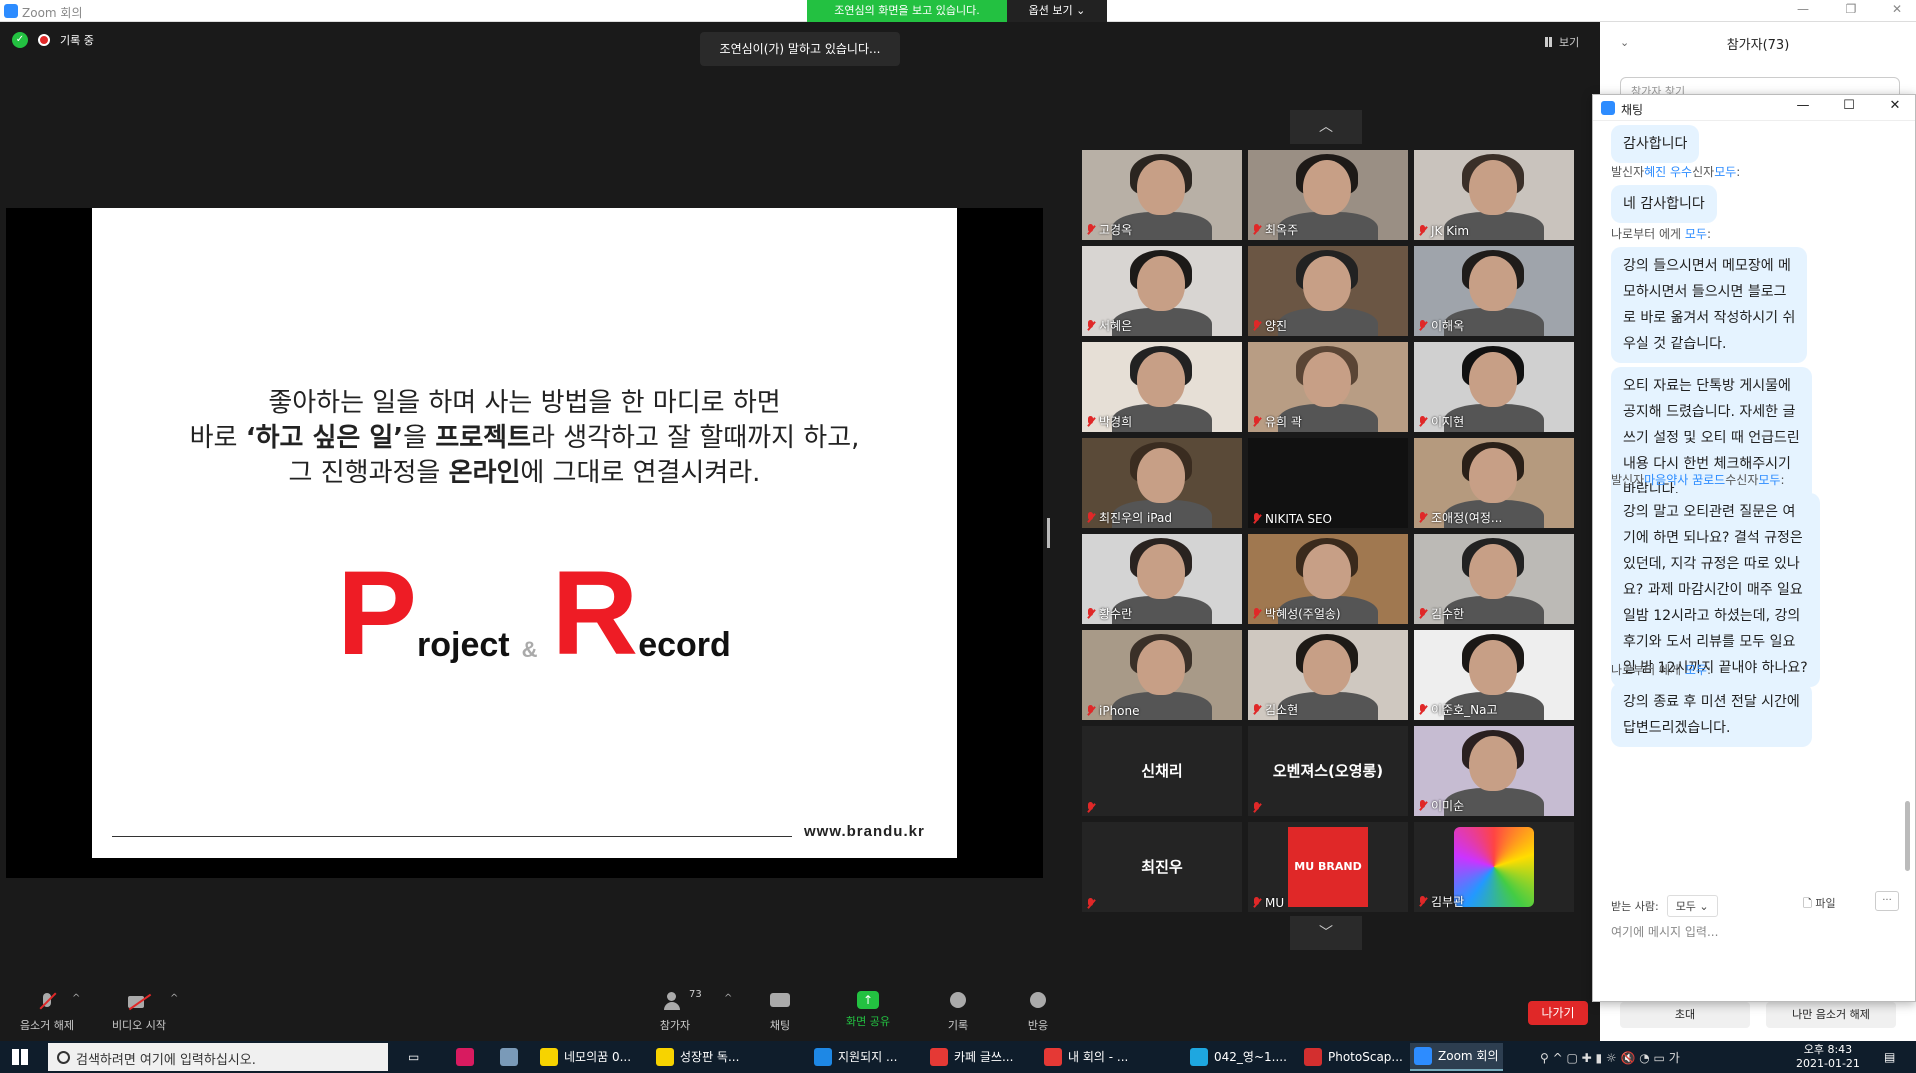 This screenshot has height=1073, width=1916. Describe the element at coordinates (1057, 11) in the screenshot. I see `view-options-button: 옵션 보기 ⌄` at that location.